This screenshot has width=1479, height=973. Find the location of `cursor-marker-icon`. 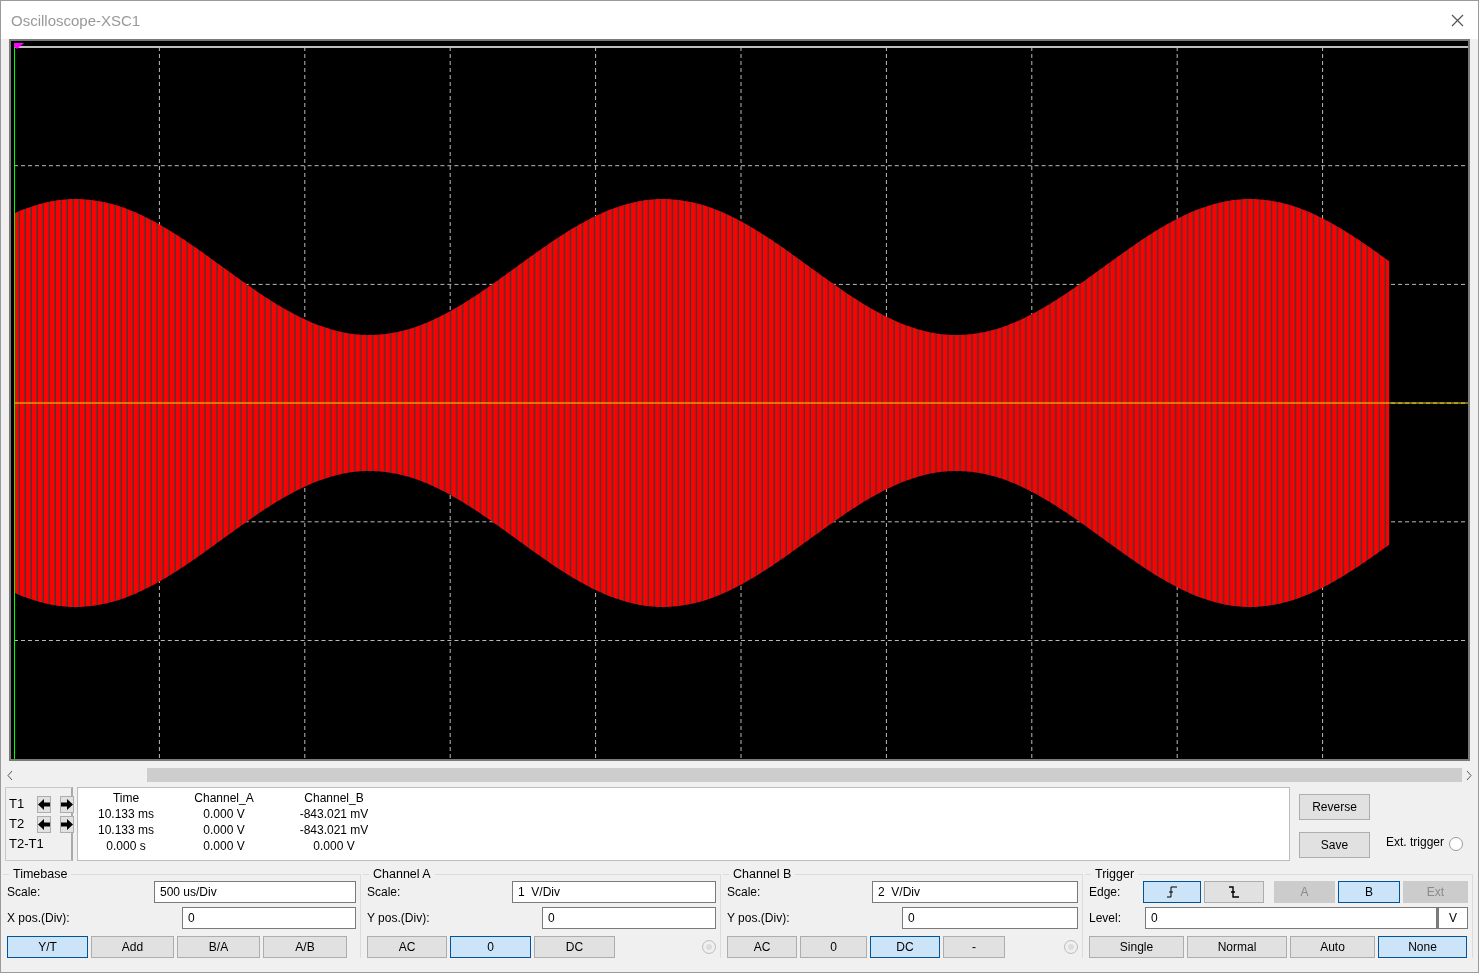

cursor-marker-icon is located at coordinates (19, 46).